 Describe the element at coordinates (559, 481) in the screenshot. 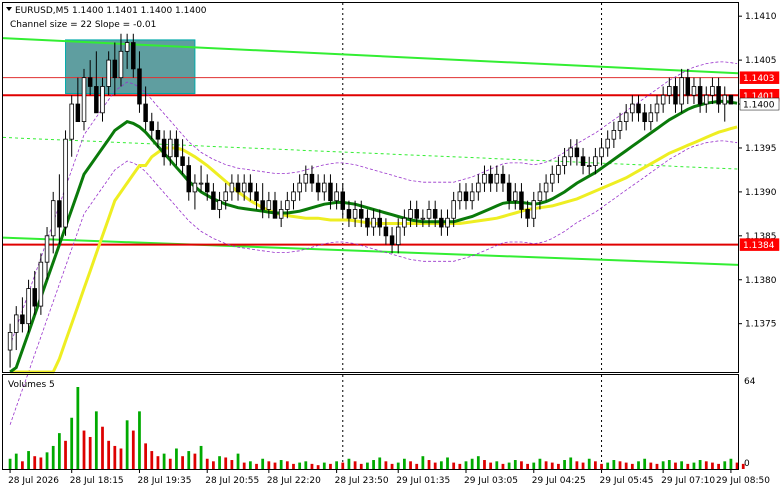

I see `time-tick-label: 29 Jul 04:25` at that location.